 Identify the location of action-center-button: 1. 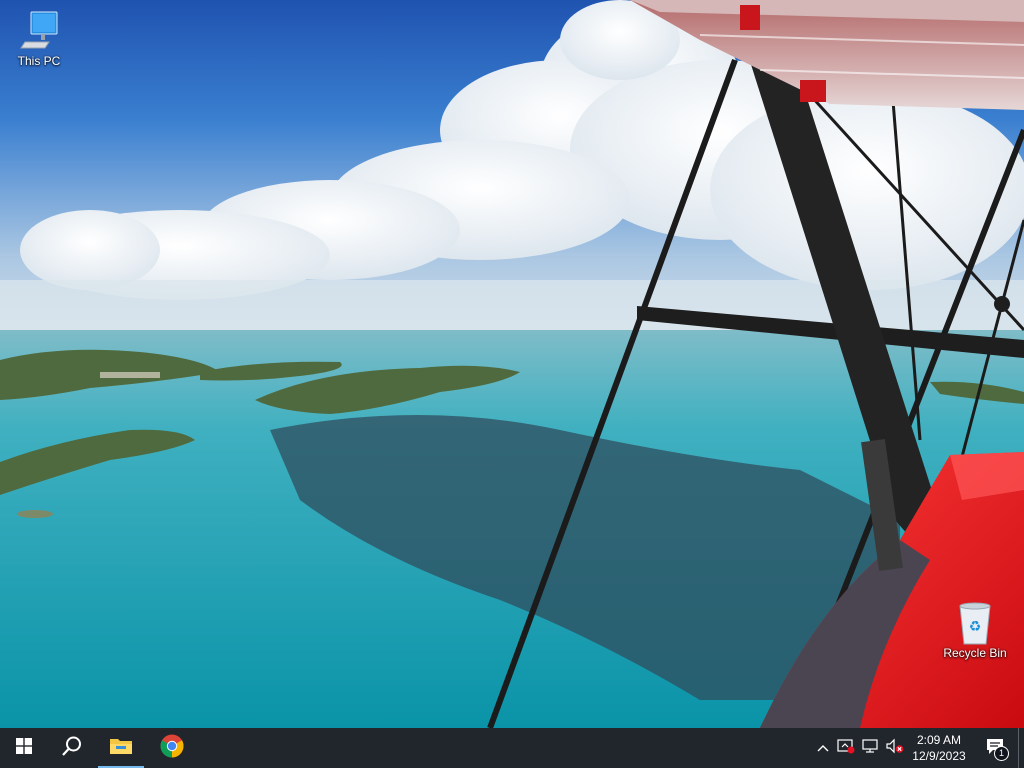
(995, 748).